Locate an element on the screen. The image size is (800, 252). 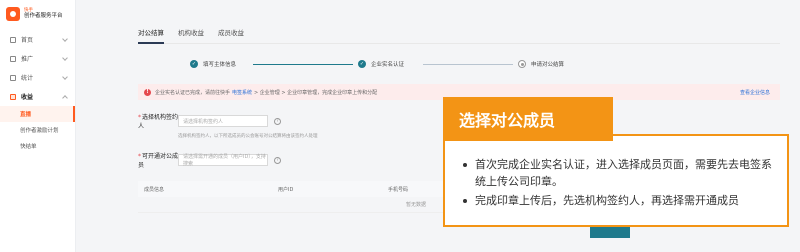
sidebar-item-label: 统计 is located at coordinates (27, 78).